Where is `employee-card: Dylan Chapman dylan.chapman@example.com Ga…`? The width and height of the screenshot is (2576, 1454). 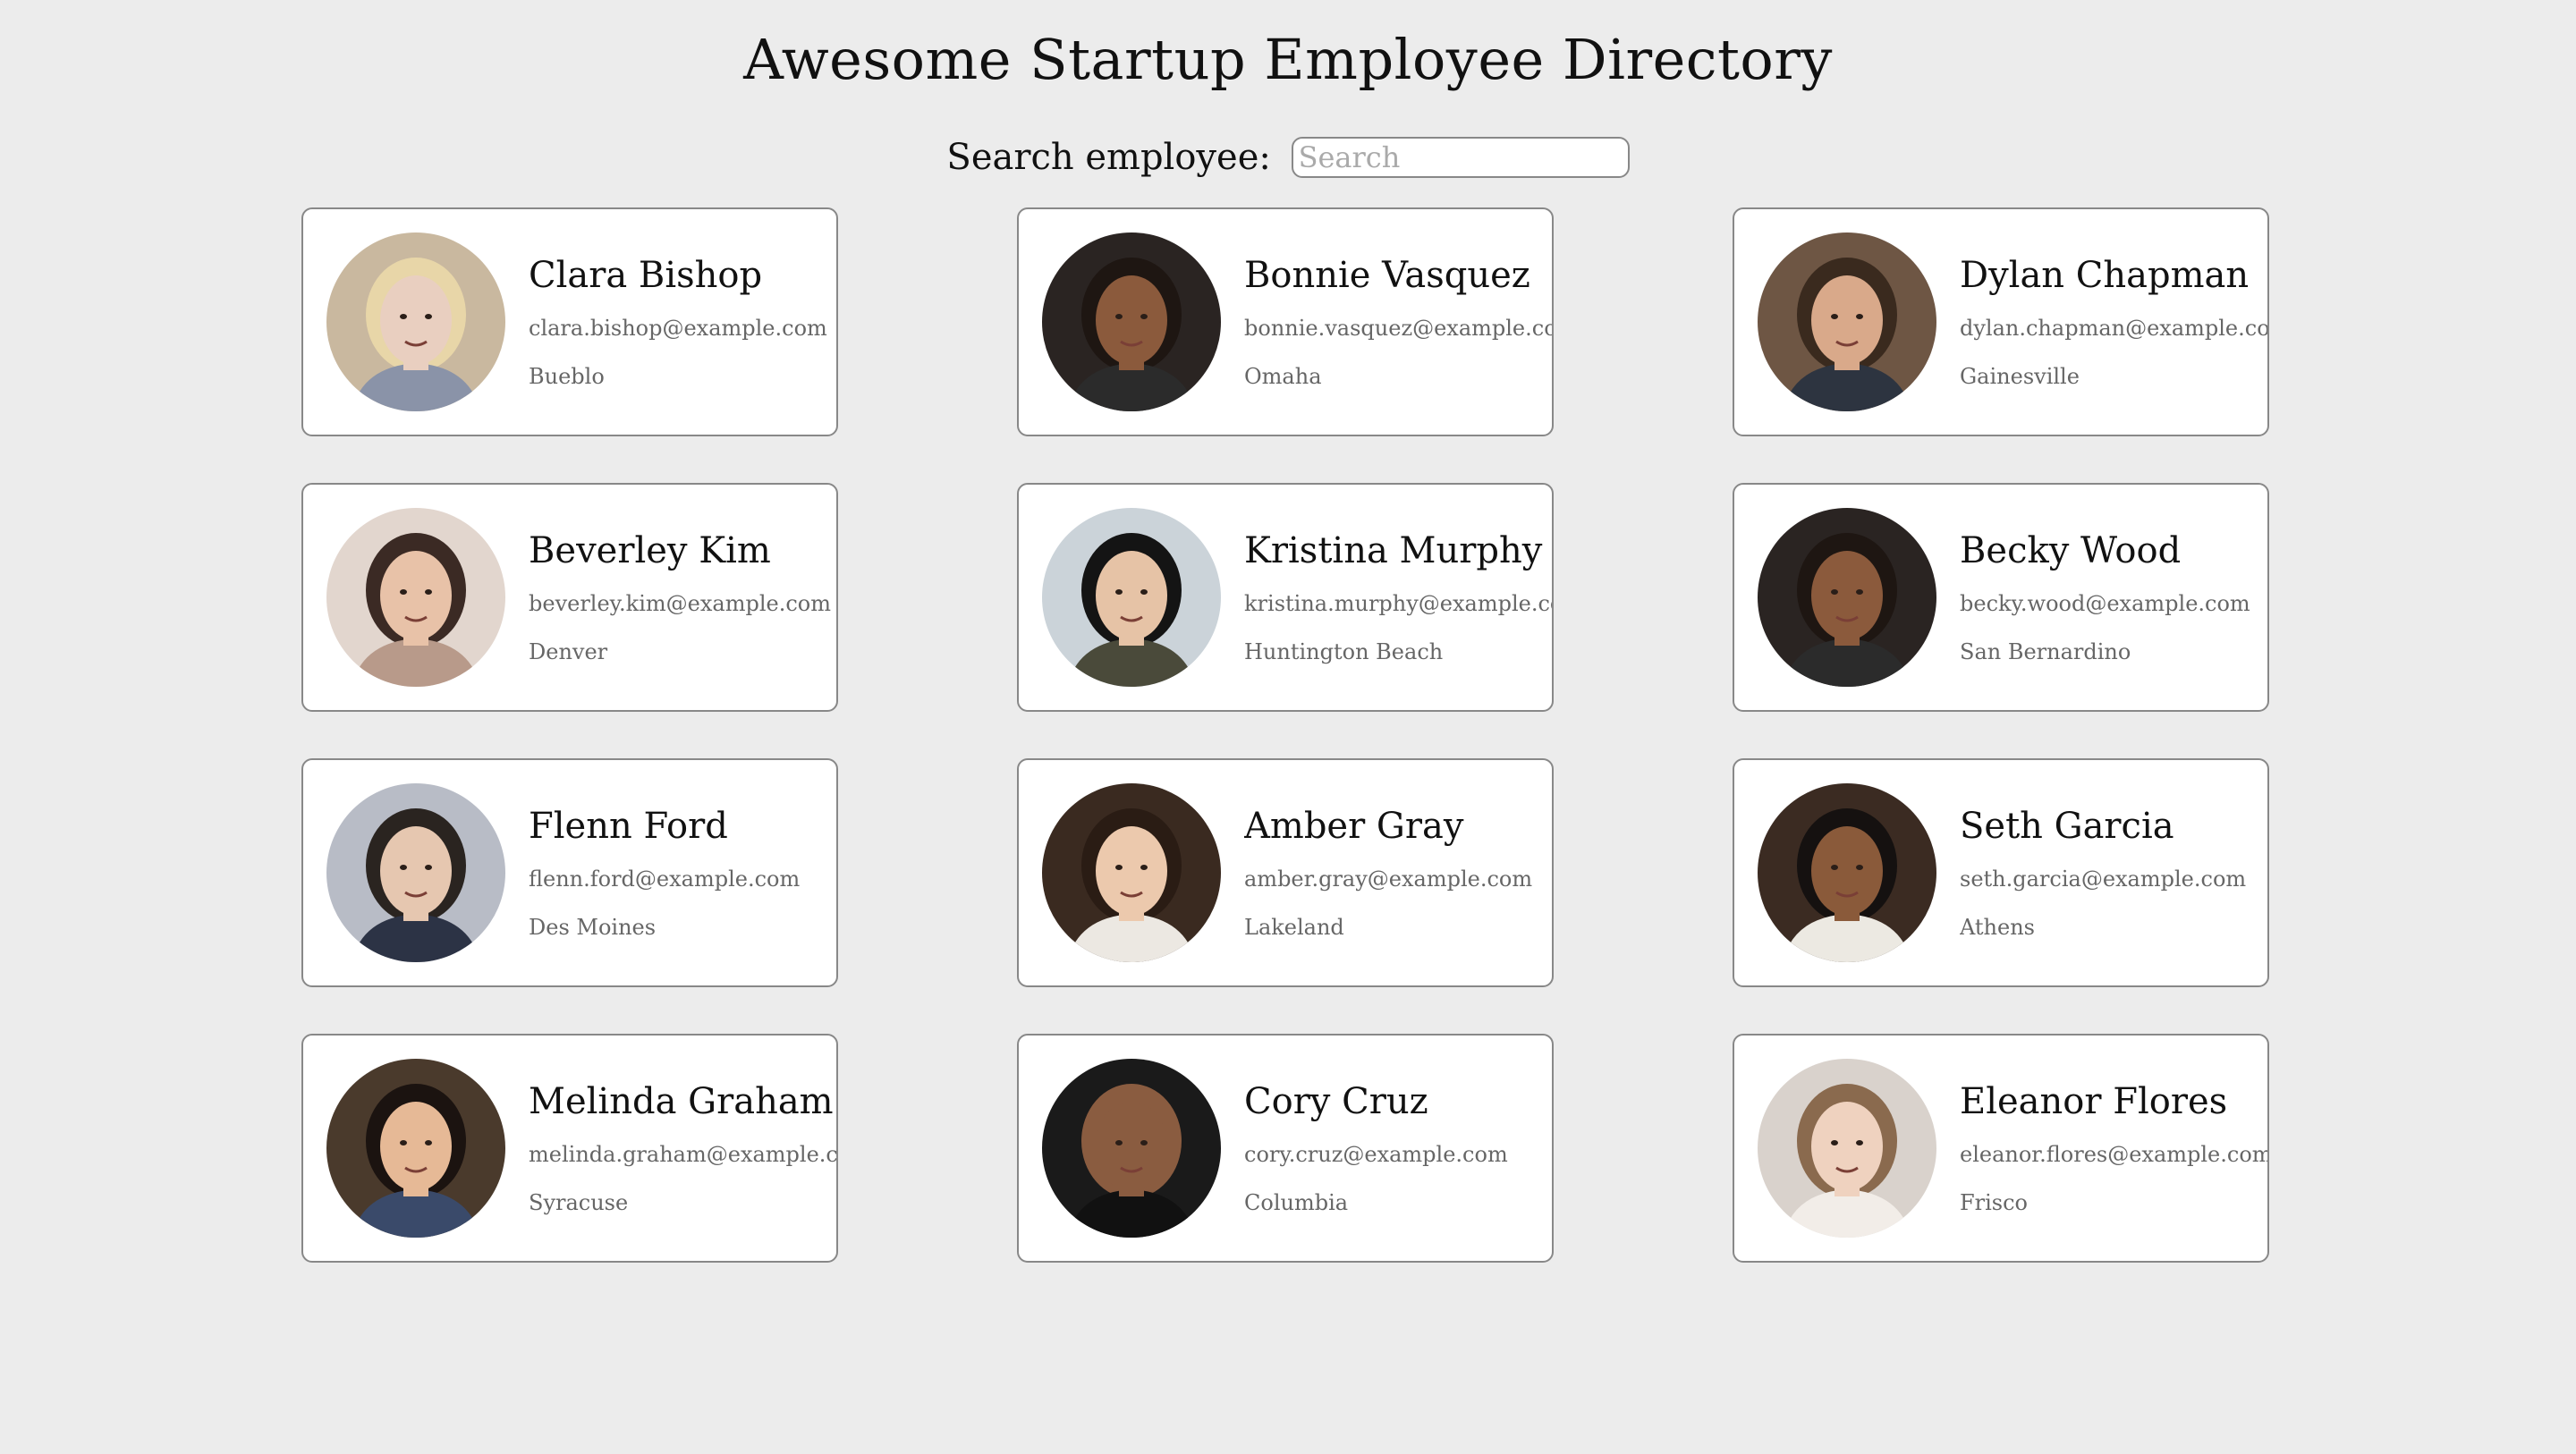 employee-card: Dylan Chapman dylan.chapman@example.com Ga… is located at coordinates (2001, 321).